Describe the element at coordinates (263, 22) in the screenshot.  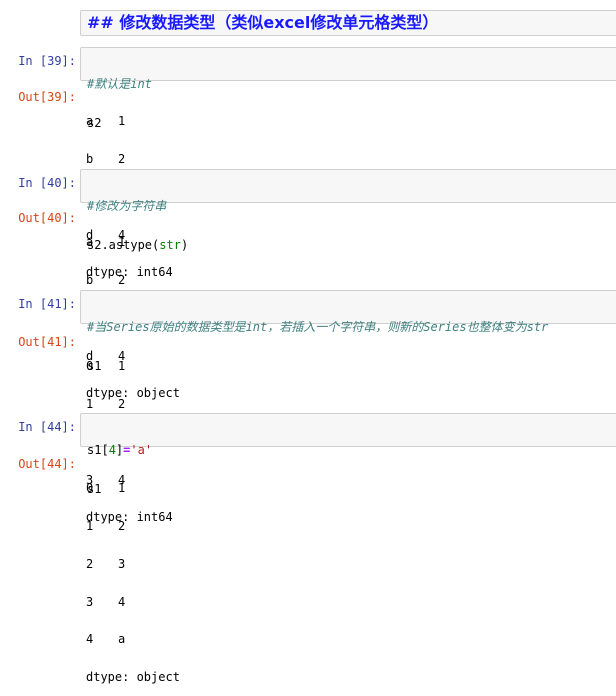
I see `markdown-title: ## 修改数据类型（类似excel修改单元格类型）` at that location.